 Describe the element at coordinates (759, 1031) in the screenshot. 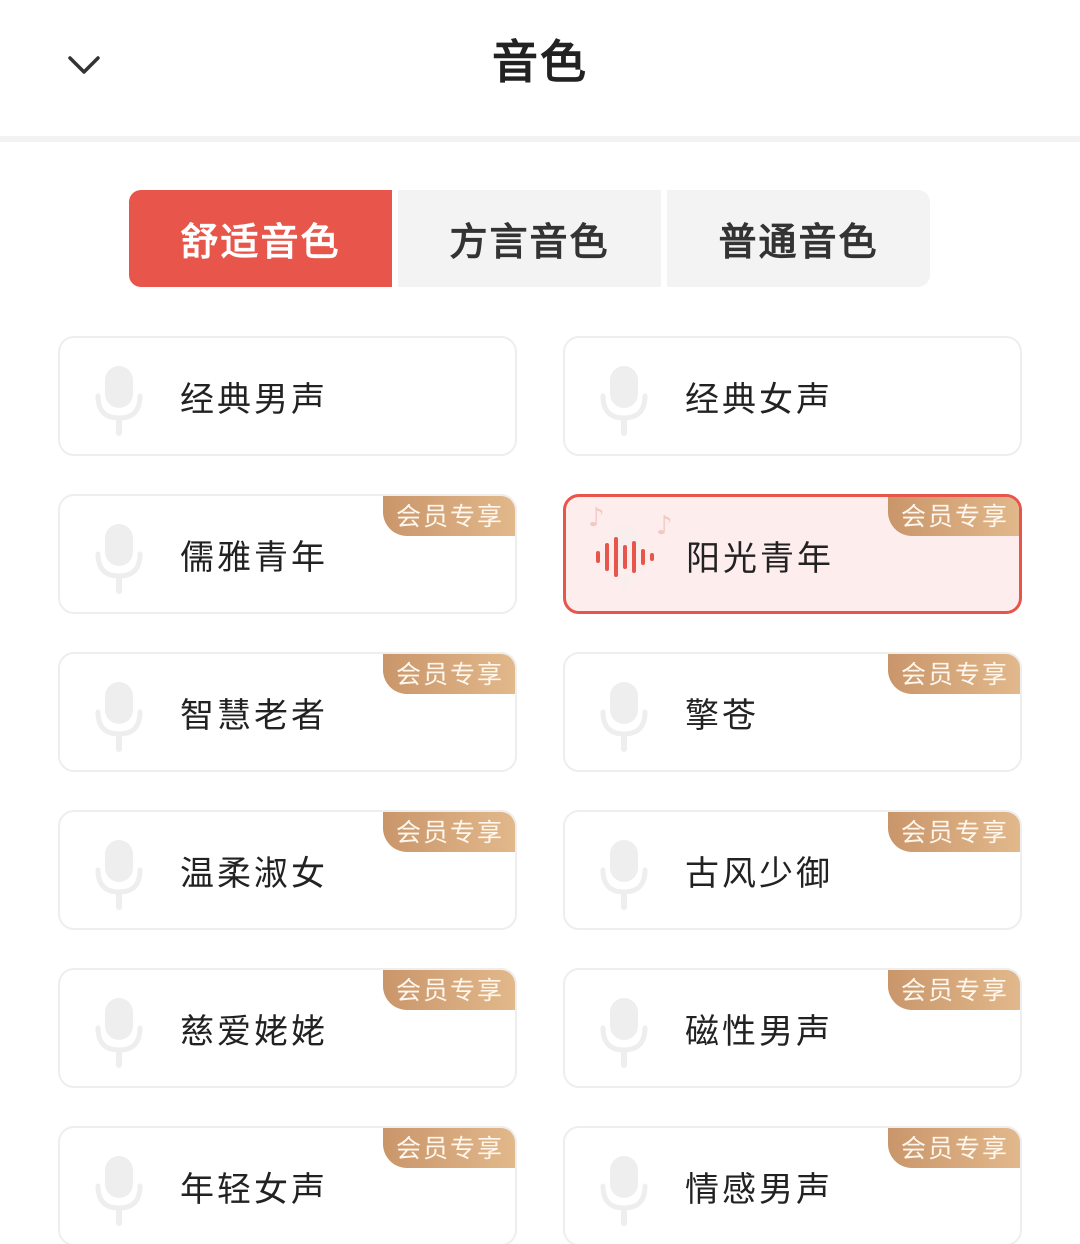

I see `voice-name: 磁性男声` at that location.